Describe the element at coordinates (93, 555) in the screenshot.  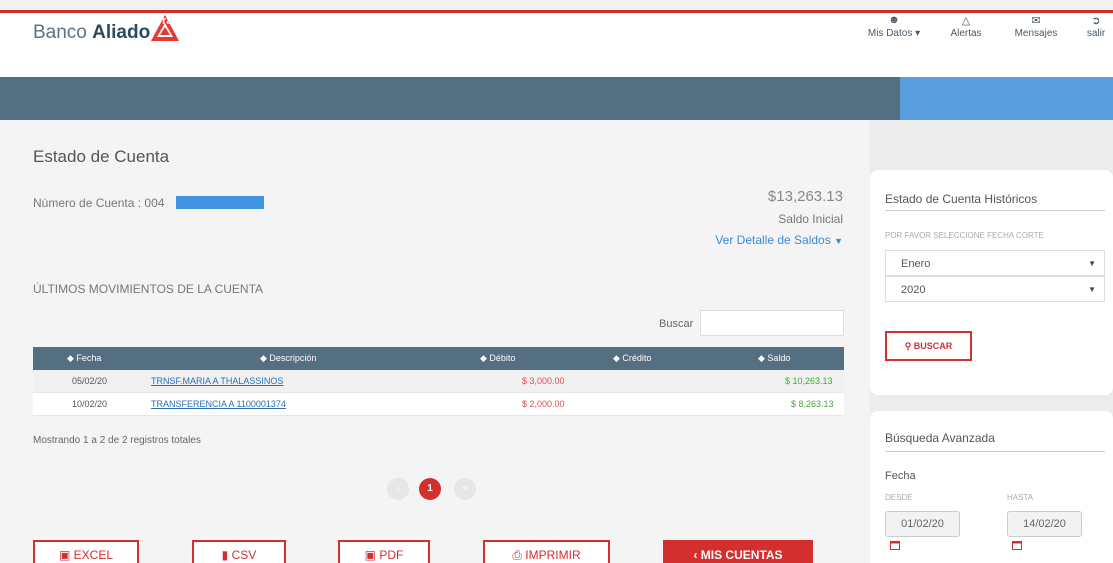
I see `export-excel-label: EXCEL` at that location.